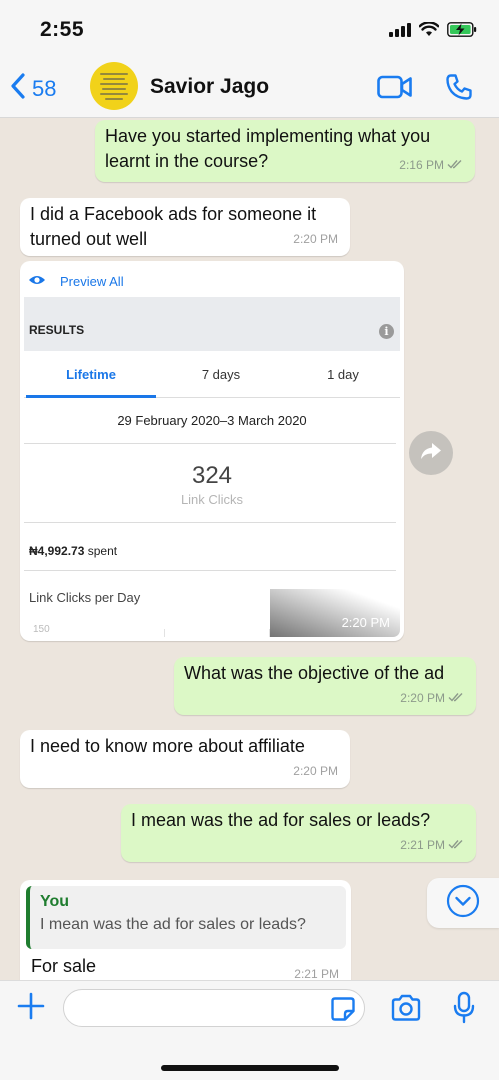 This screenshot has height=1080, width=499. I want to click on home-indicator, so click(250, 1068).